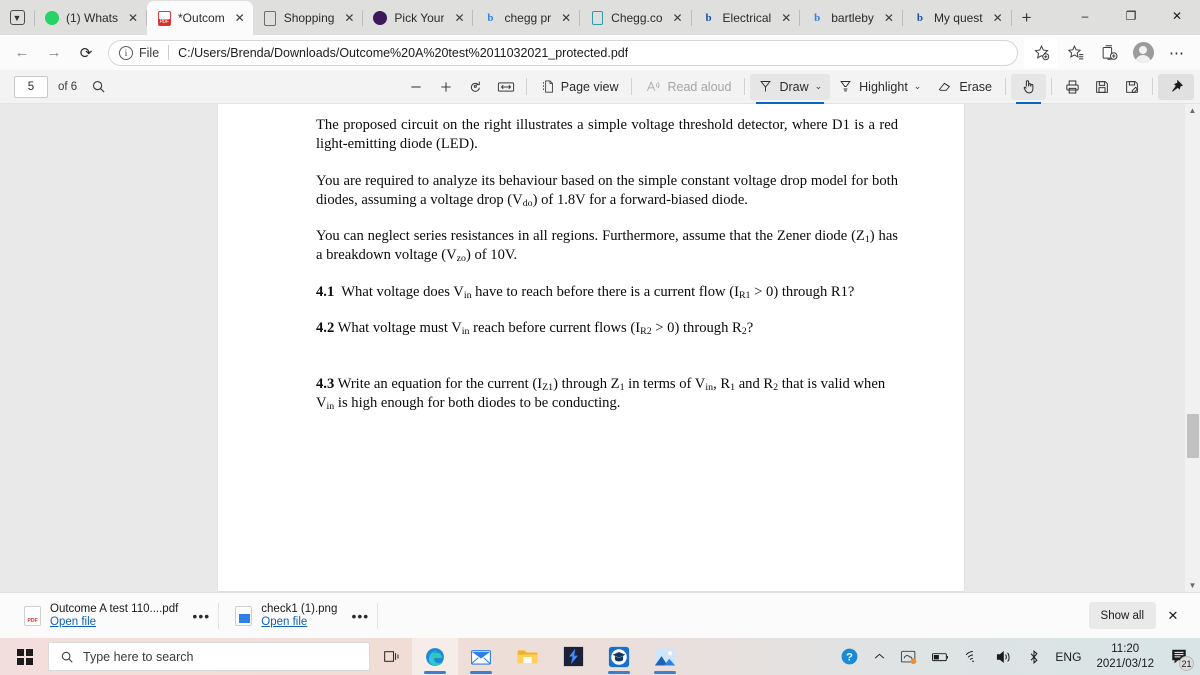  I want to click on draw-button: Draw ⌄, so click(790, 88).